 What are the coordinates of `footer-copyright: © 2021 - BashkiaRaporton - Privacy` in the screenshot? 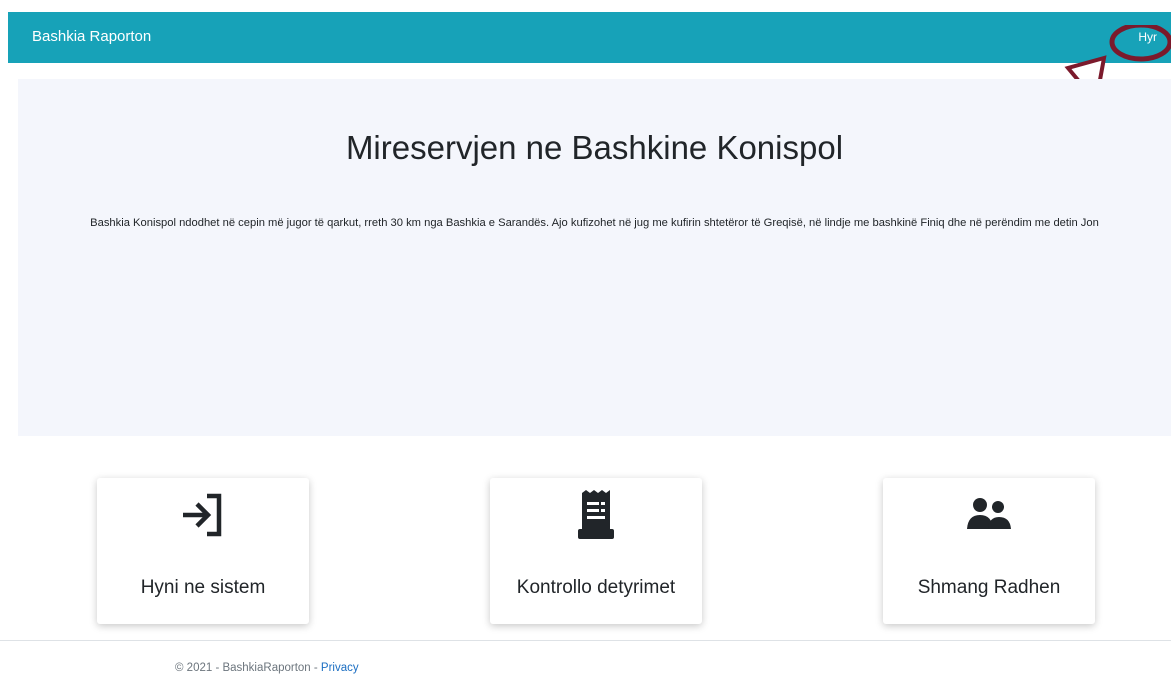 It's located at (267, 668).